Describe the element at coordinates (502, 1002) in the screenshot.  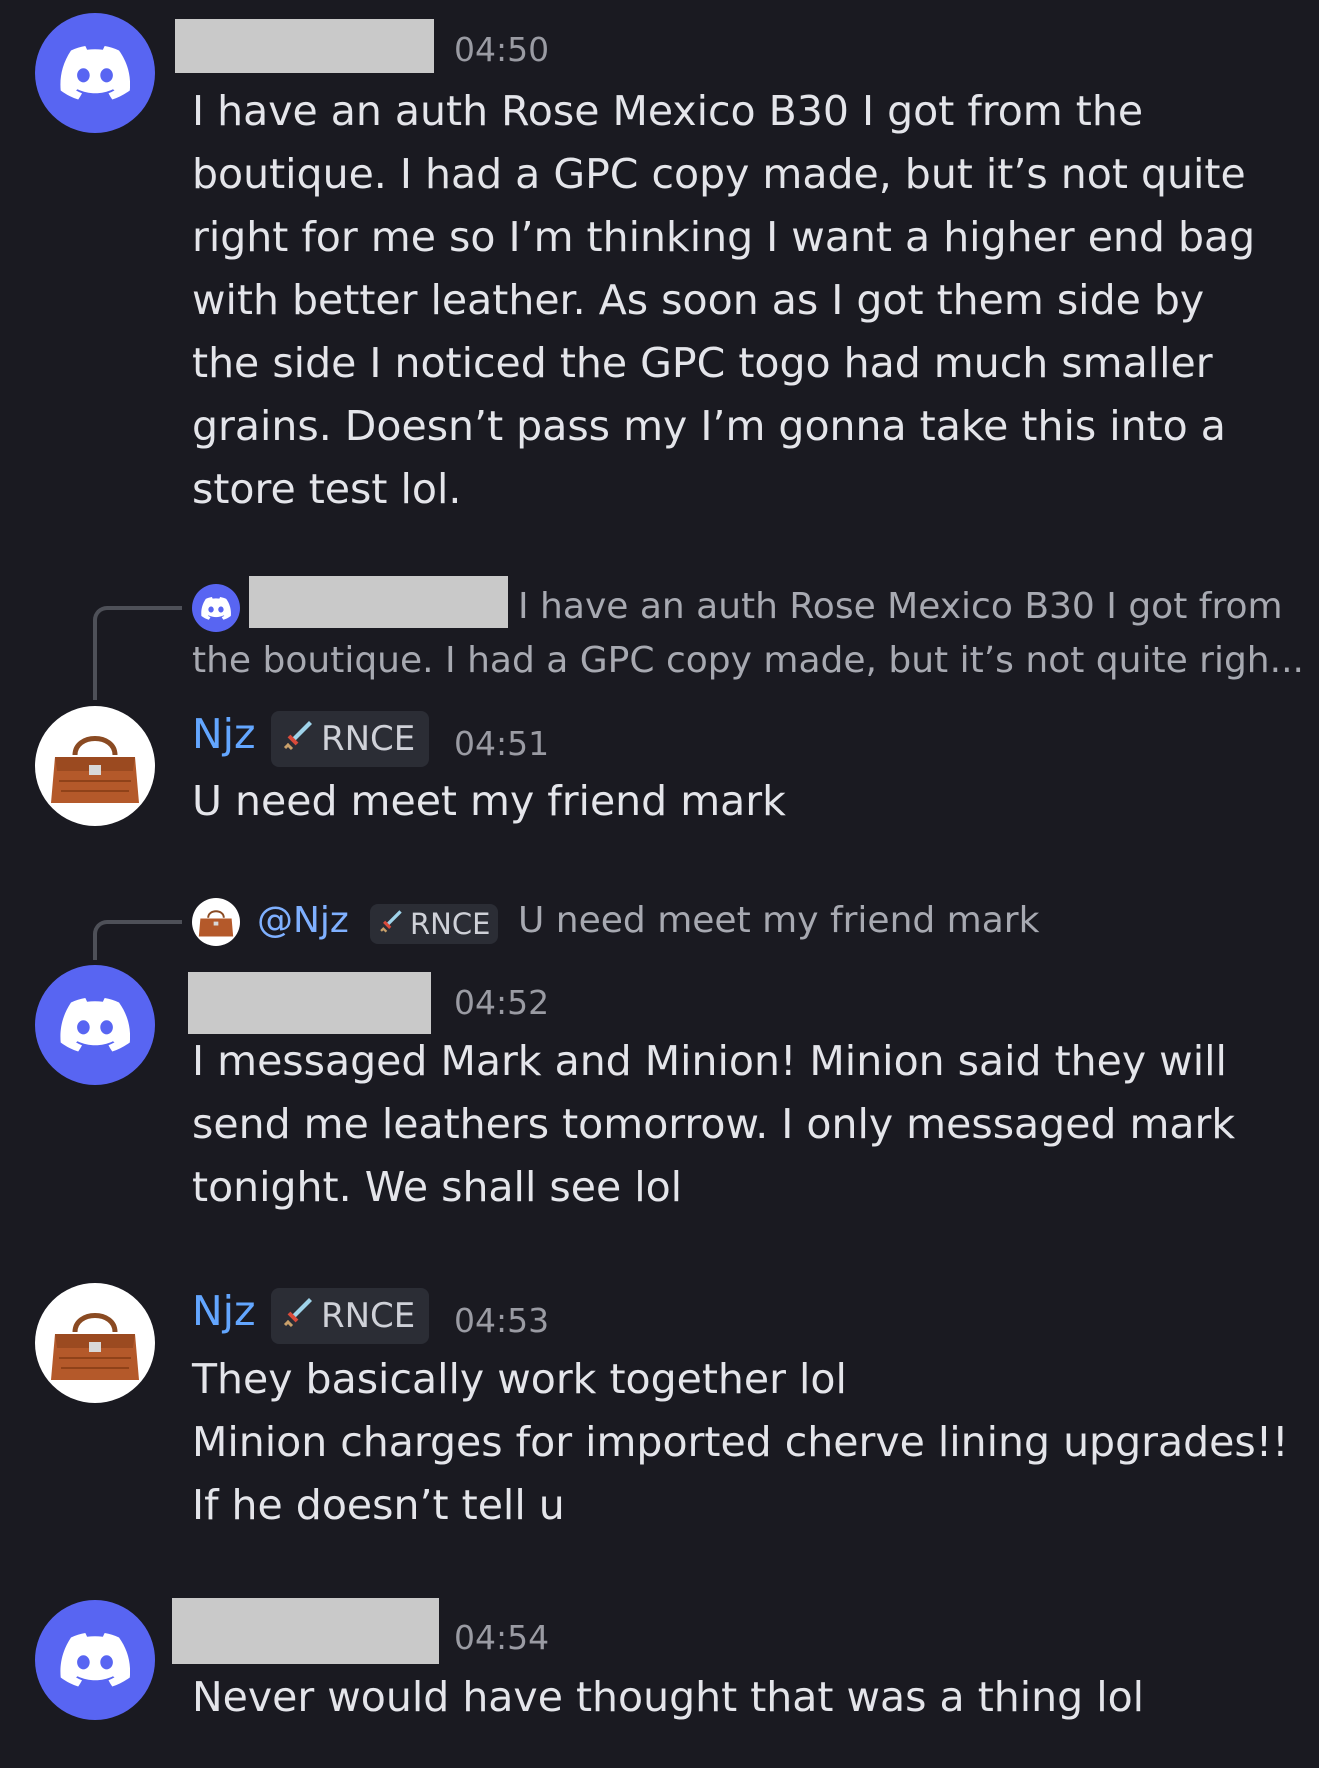
I see `timestamp: 04:52` at that location.